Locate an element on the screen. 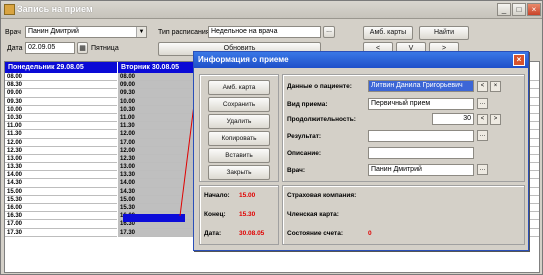 The image size is (543, 275). dialog-title: Информация о приеме is located at coordinates (361, 60).